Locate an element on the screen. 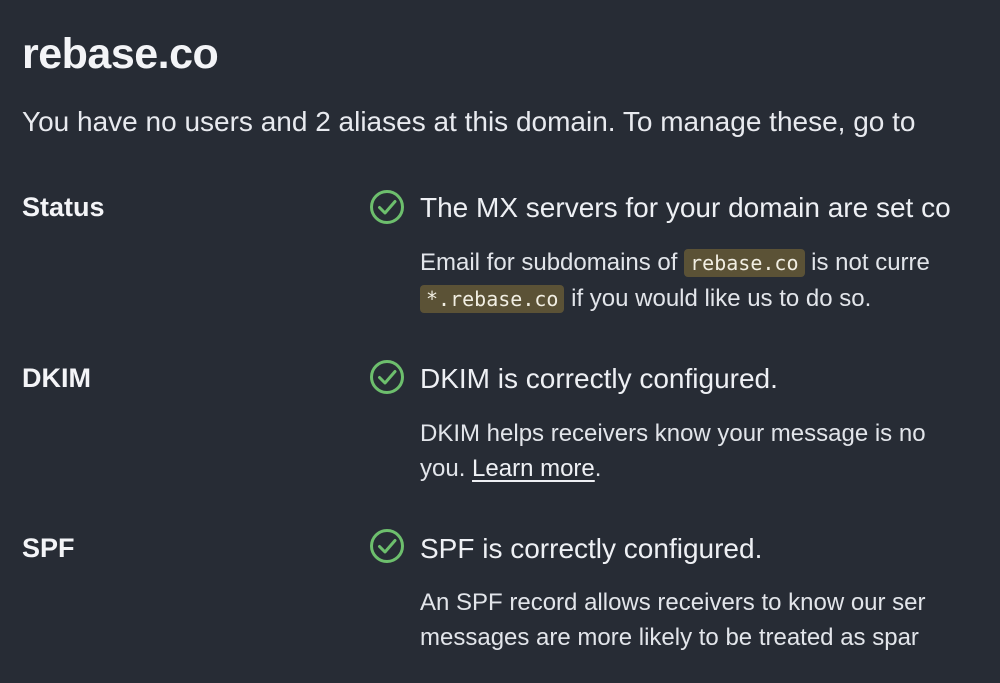 This screenshot has width=1000, height=683. page-title: rebase.co is located at coordinates (120, 54).